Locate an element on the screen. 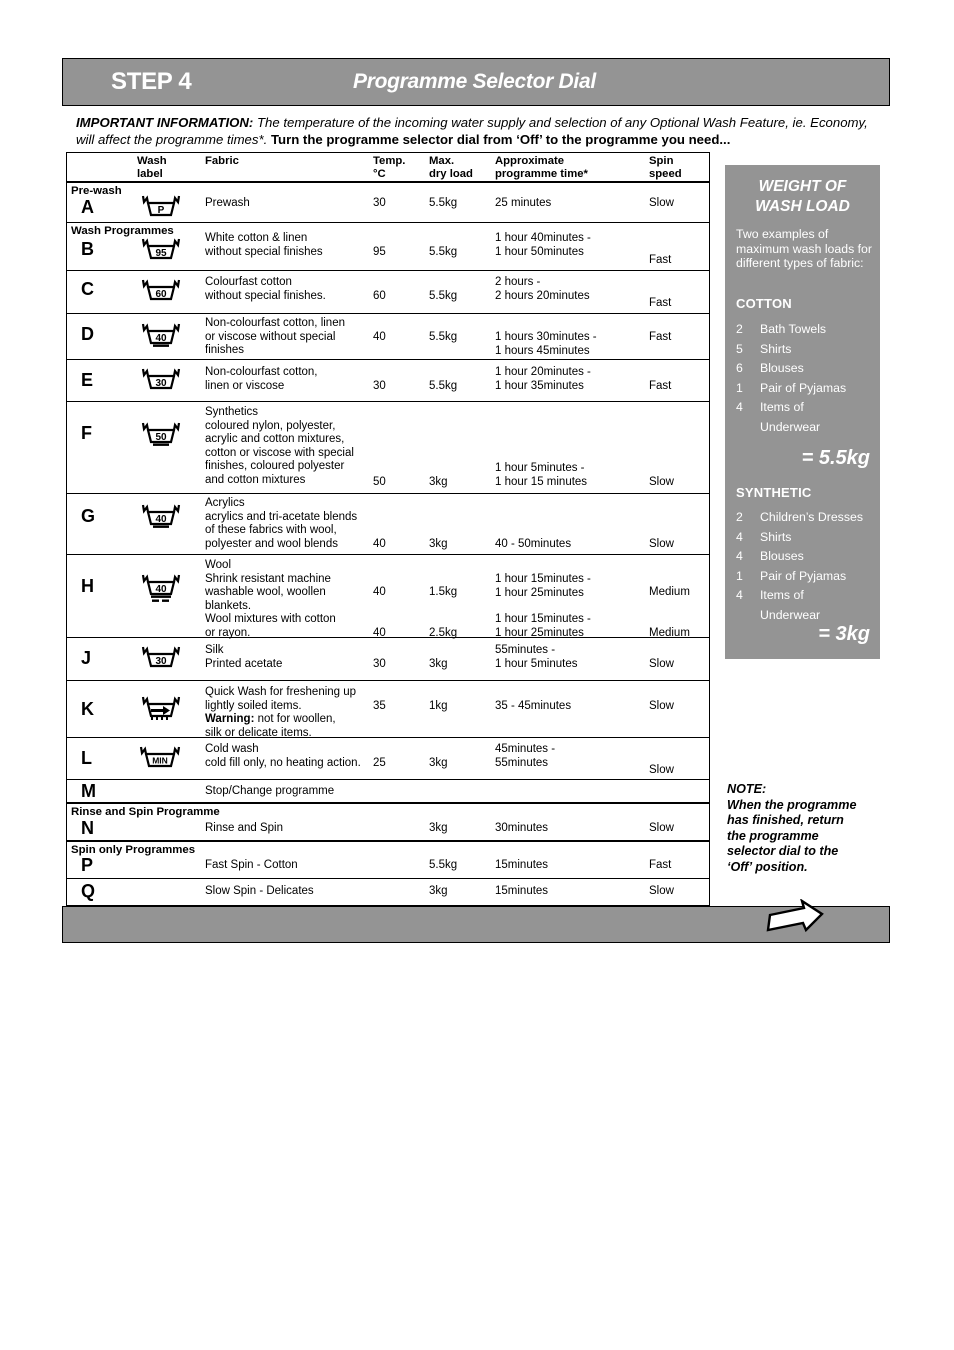 The width and height of the screenshot is (954, 1350). item-label: Items of is located at coordinates (782, 595).